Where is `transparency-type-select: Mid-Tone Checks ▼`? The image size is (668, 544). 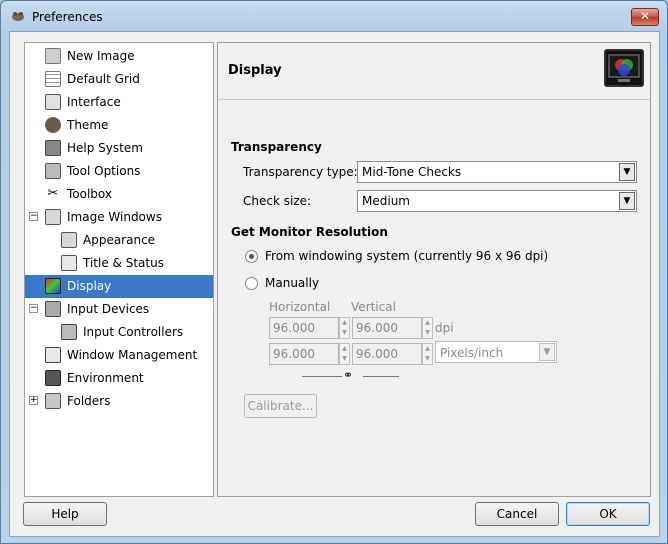
transparency-type-select: Mid-Tone Checks ▼ is located at coordinates (497, 172).